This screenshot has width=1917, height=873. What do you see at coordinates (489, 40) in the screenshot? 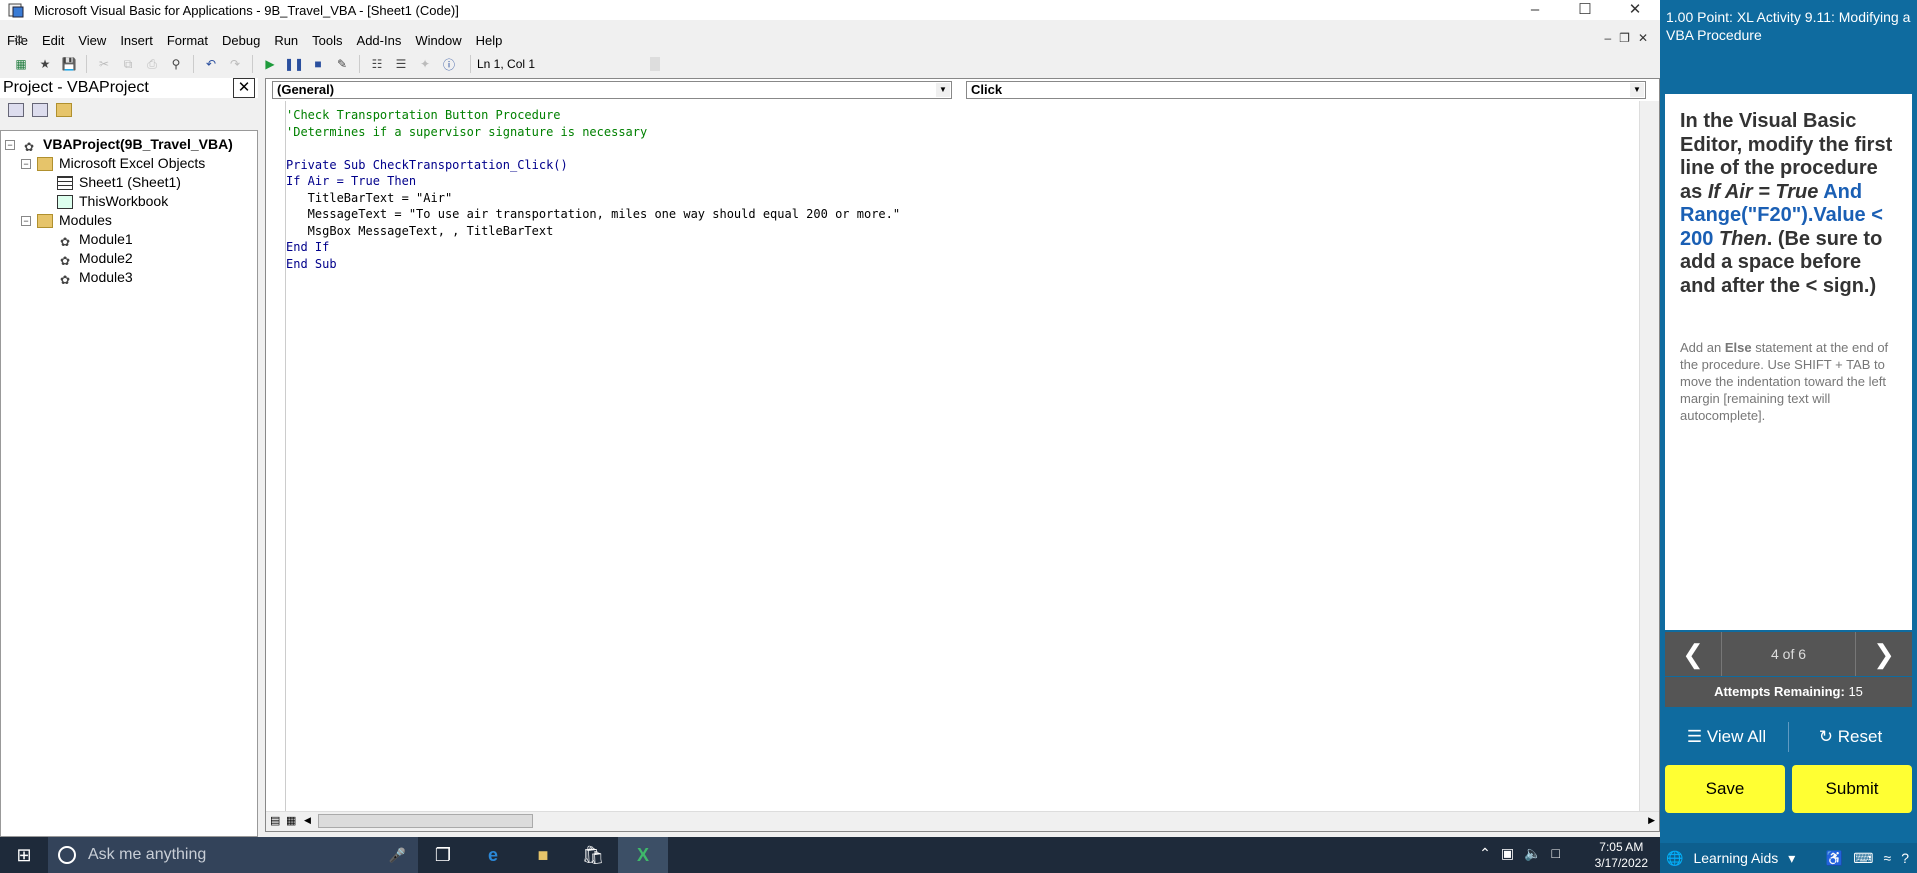
I see `menu-help: Help` at bounding box center [489, 40].